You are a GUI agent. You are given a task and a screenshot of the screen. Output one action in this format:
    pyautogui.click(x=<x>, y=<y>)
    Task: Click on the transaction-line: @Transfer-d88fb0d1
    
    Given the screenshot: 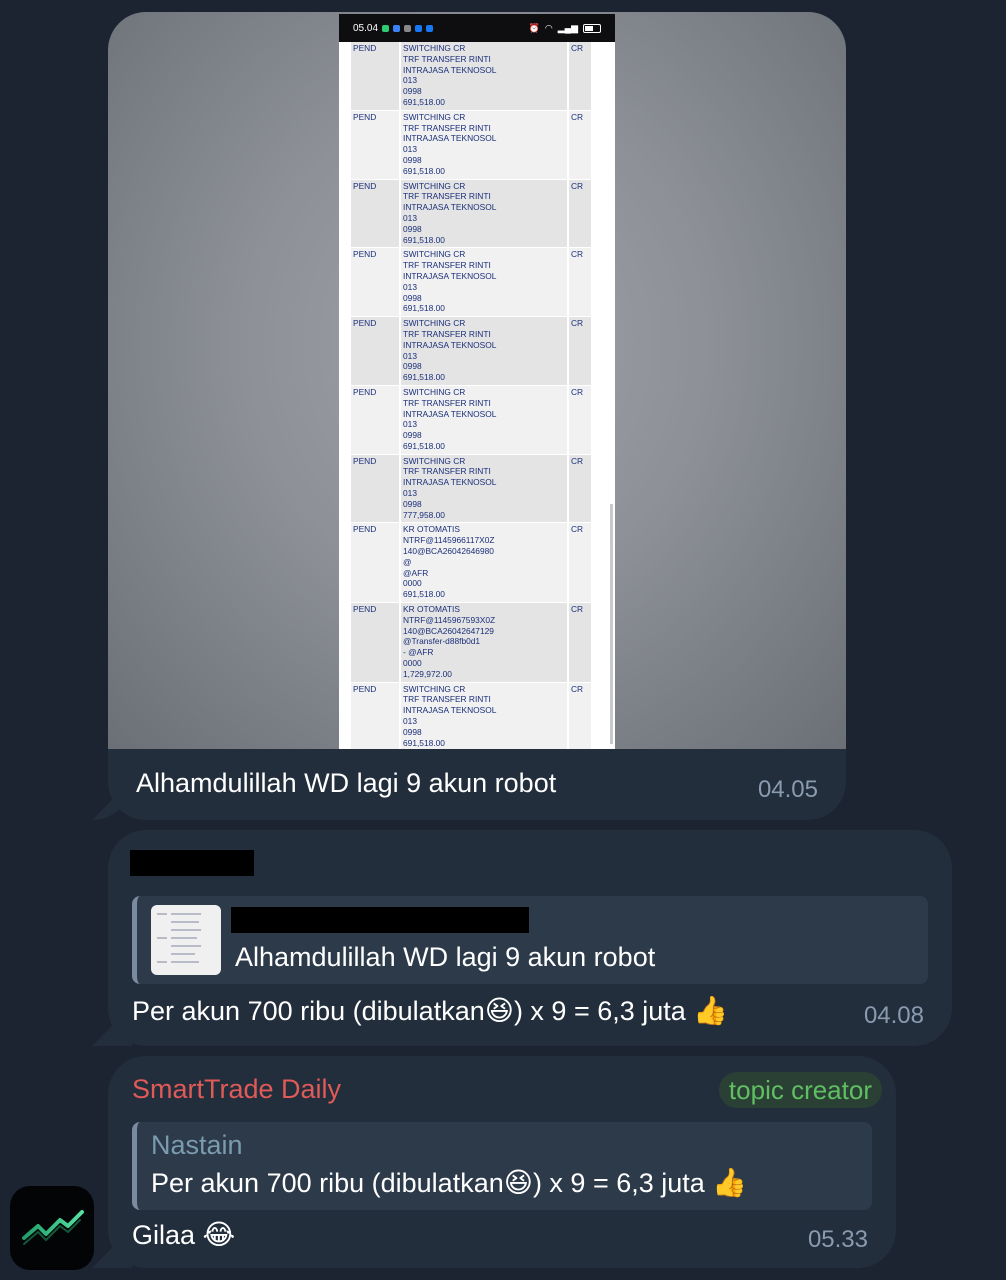 What is the action you would take?
    pyautogui.click(x=442, y=641)
    